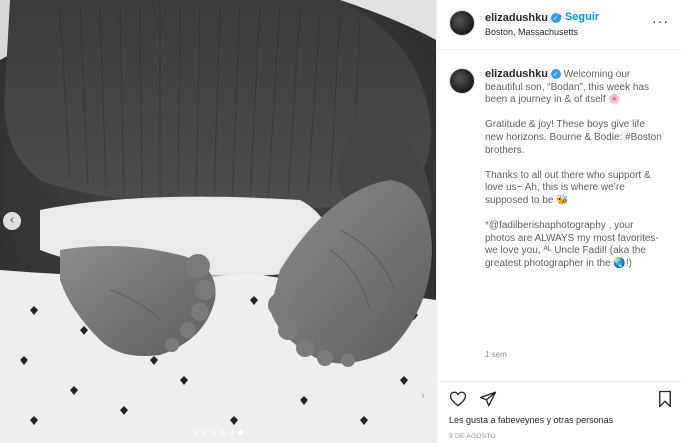 The height and width of the screenshot is (443, 681). I want to click on carousel-indicator, so click(218, 432).